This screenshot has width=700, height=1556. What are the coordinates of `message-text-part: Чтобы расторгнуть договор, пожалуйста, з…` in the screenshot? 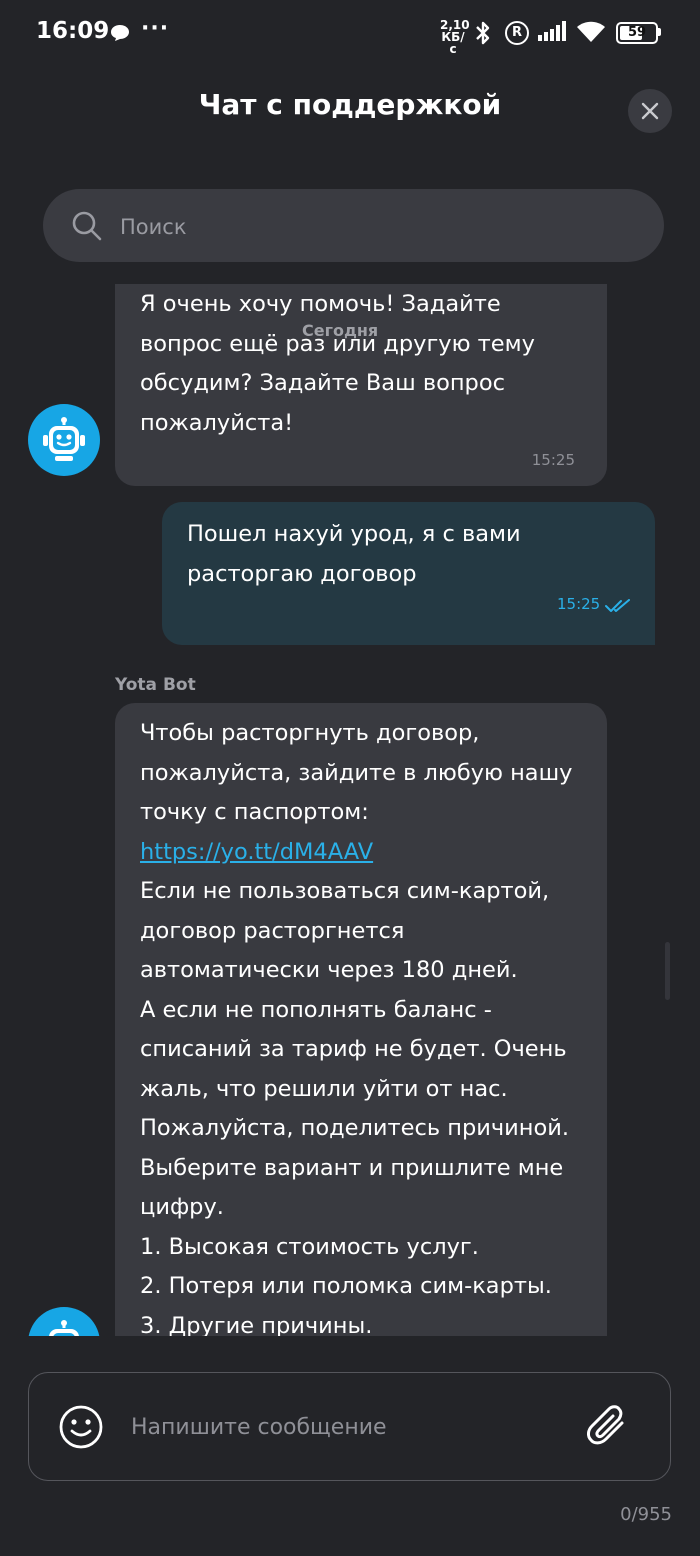 It's located at (356, 772).